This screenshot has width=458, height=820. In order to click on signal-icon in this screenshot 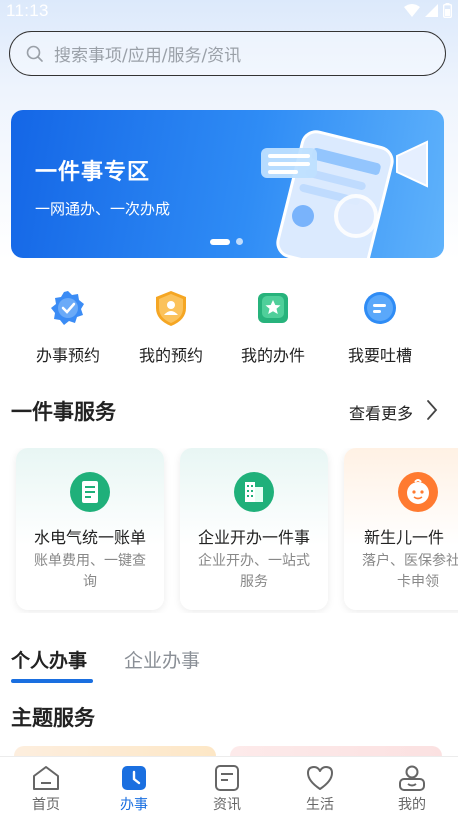, I will do `click(431, 10)`.